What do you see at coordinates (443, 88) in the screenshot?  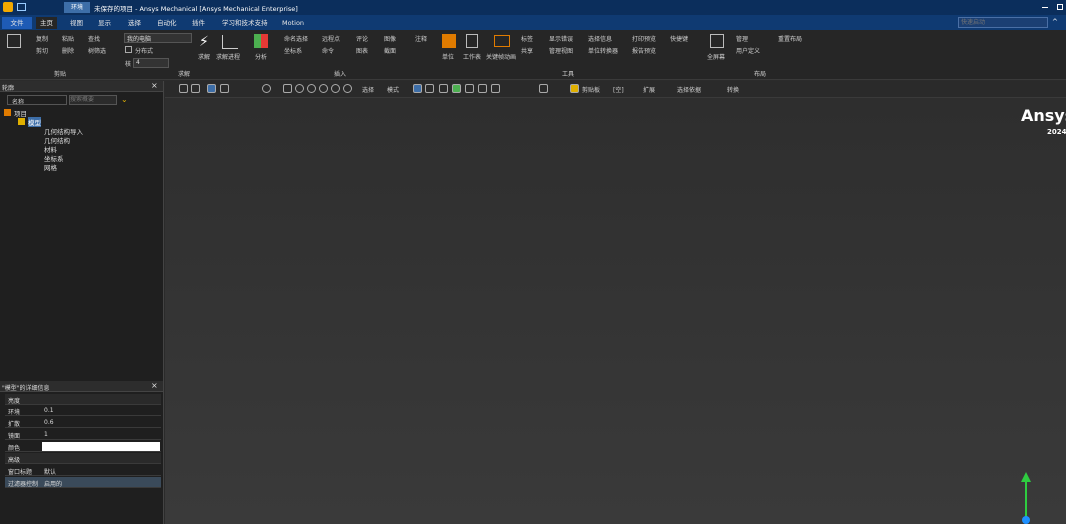 I see `select-face-icon` at bounding box center [443, 88].